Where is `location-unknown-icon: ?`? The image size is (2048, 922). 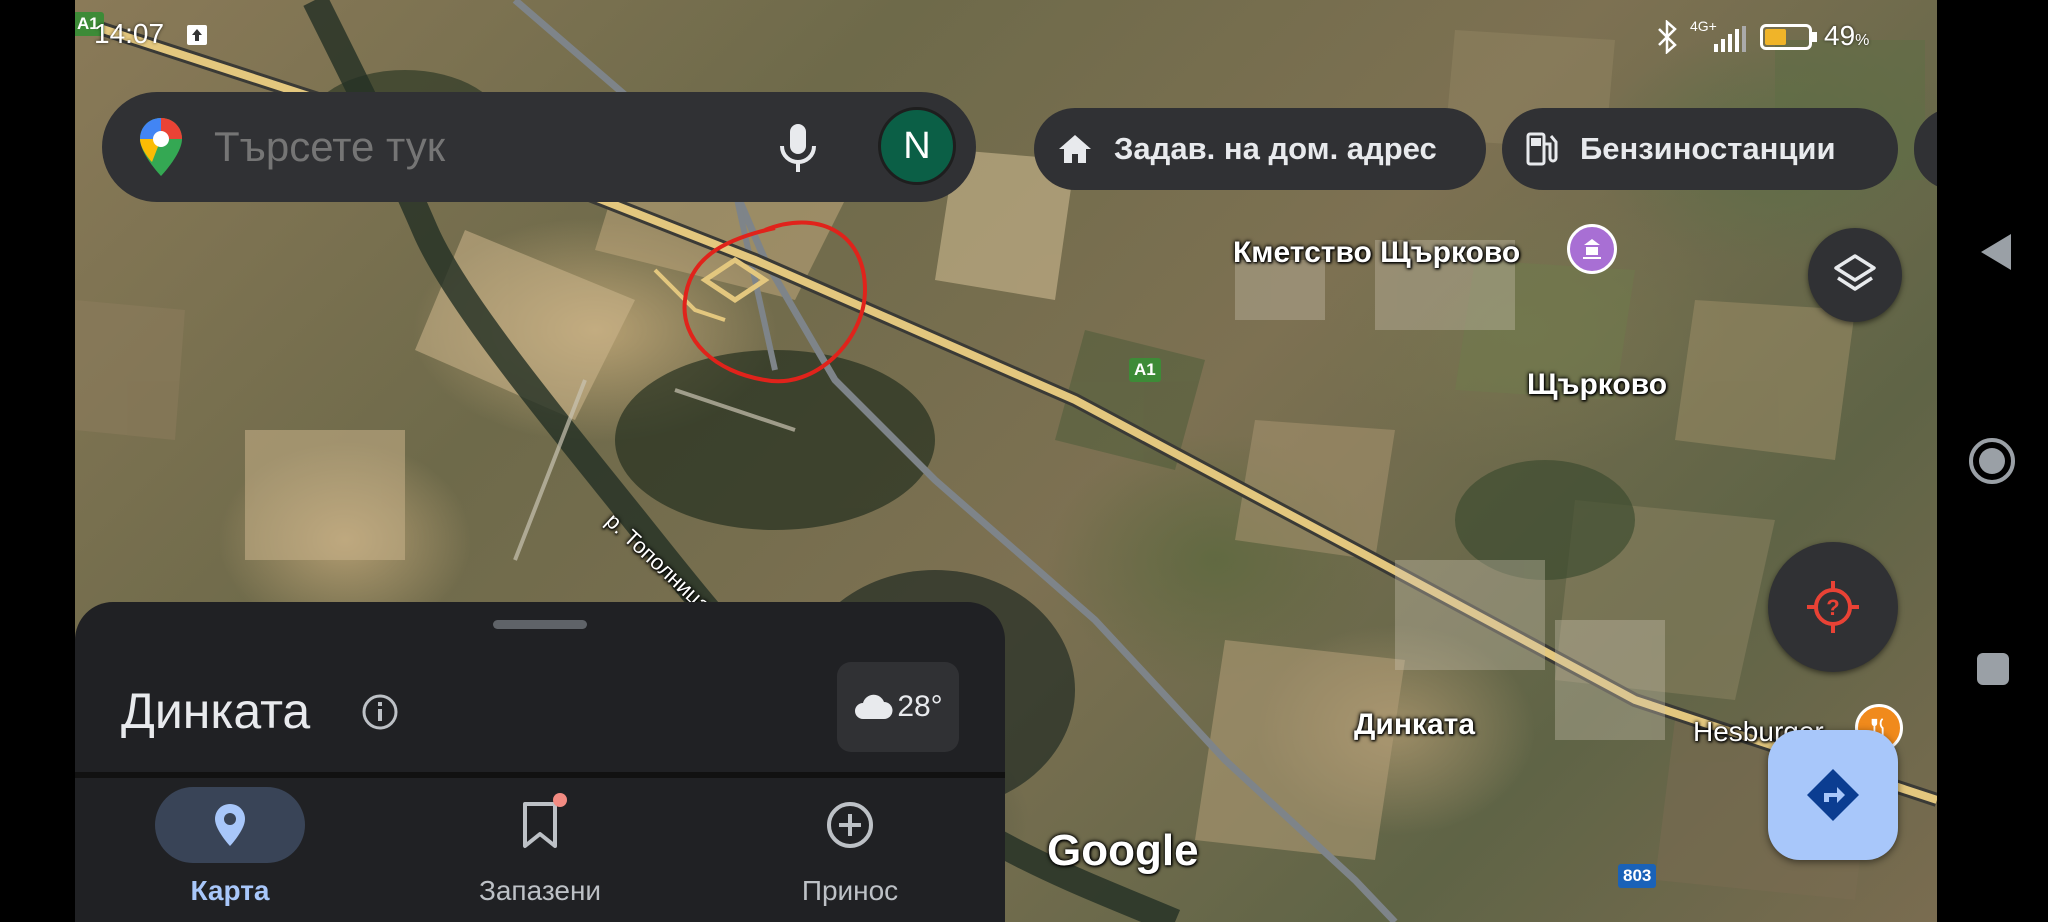
location-unknown-icon: ? is located at coordinates (1833, 607).